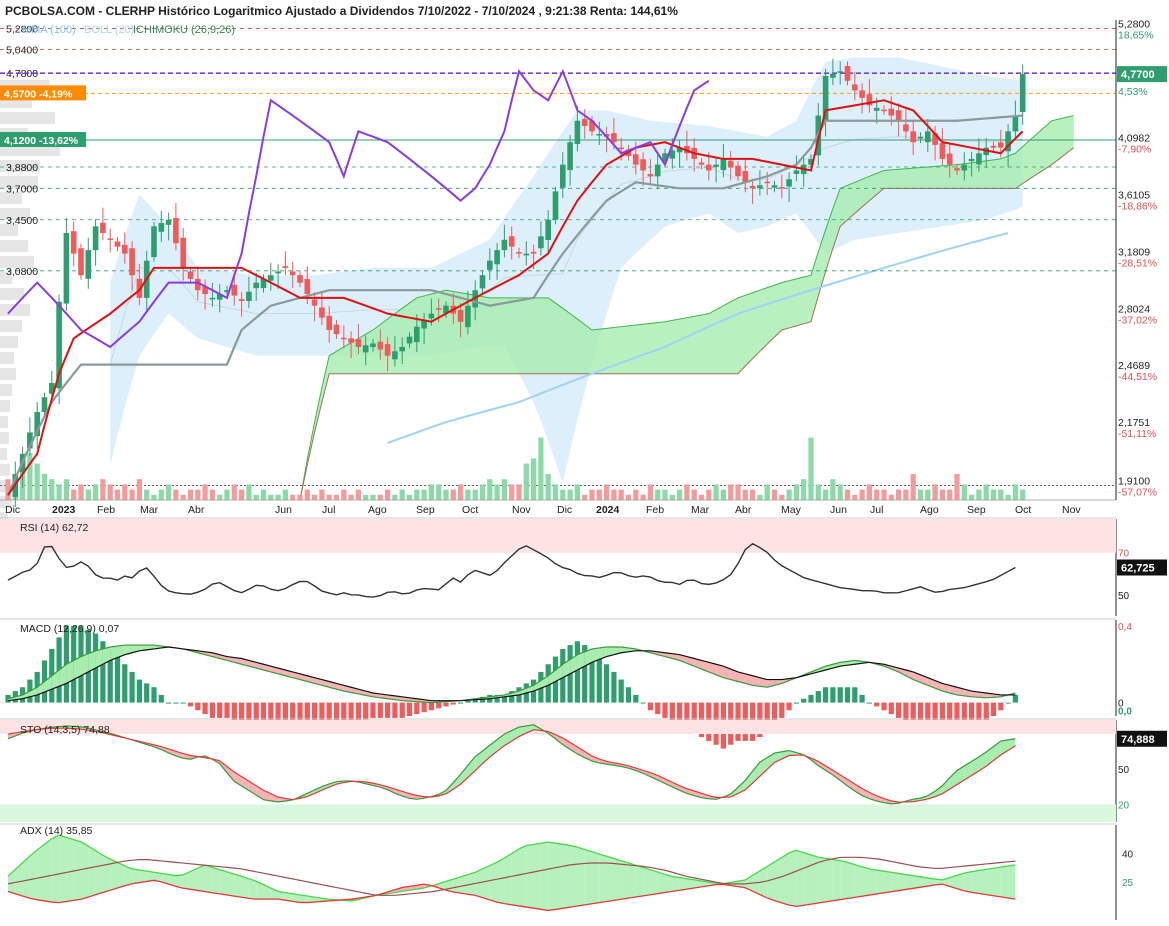 This screenshot has width=1169, height=926. What do you see at coordinates (791, 510) in the screenshot?
I see `x-axis-label: May` at bounding box center [791, 510].